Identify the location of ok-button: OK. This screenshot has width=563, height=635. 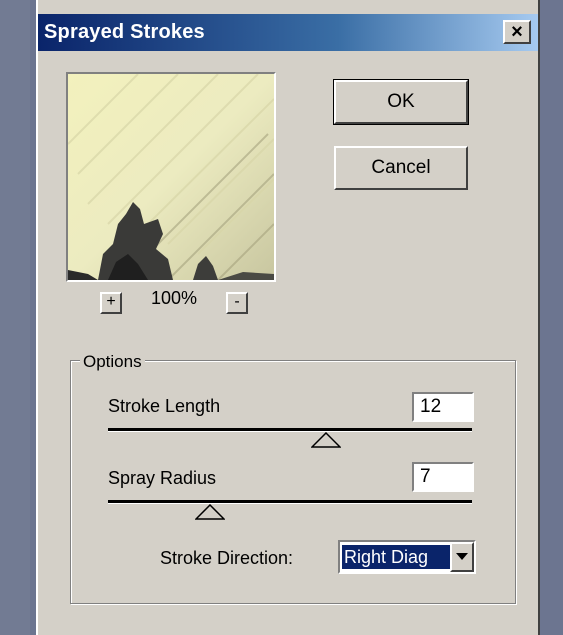
(401, 102).